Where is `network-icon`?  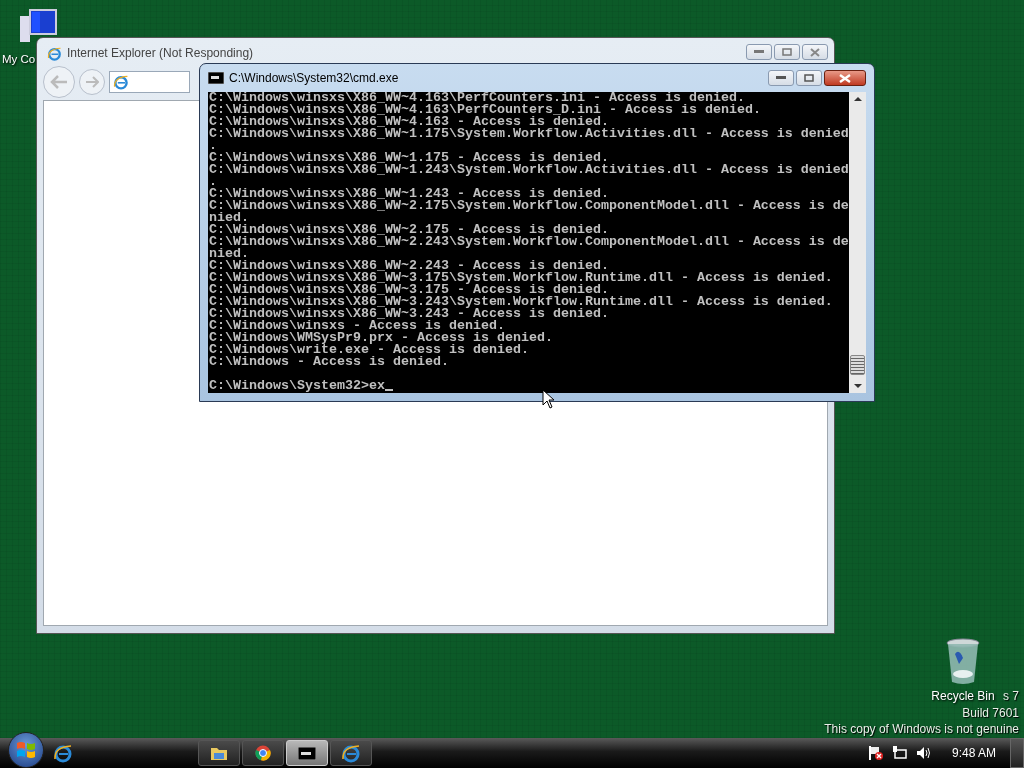
network-icon is located at coordinates (899, 753).